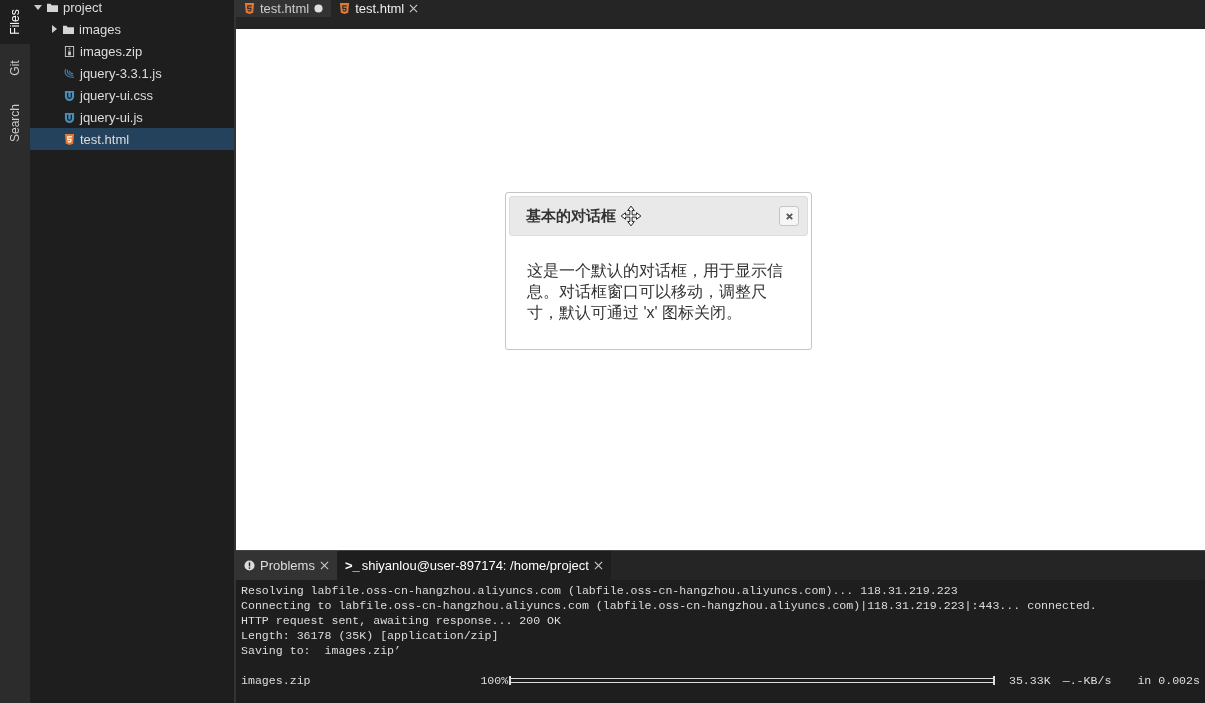 The image size is (1205, 703). Describe the element at coordinates (132, 139) in the screenshot. I see `file-tree-item: test.html` at that location.